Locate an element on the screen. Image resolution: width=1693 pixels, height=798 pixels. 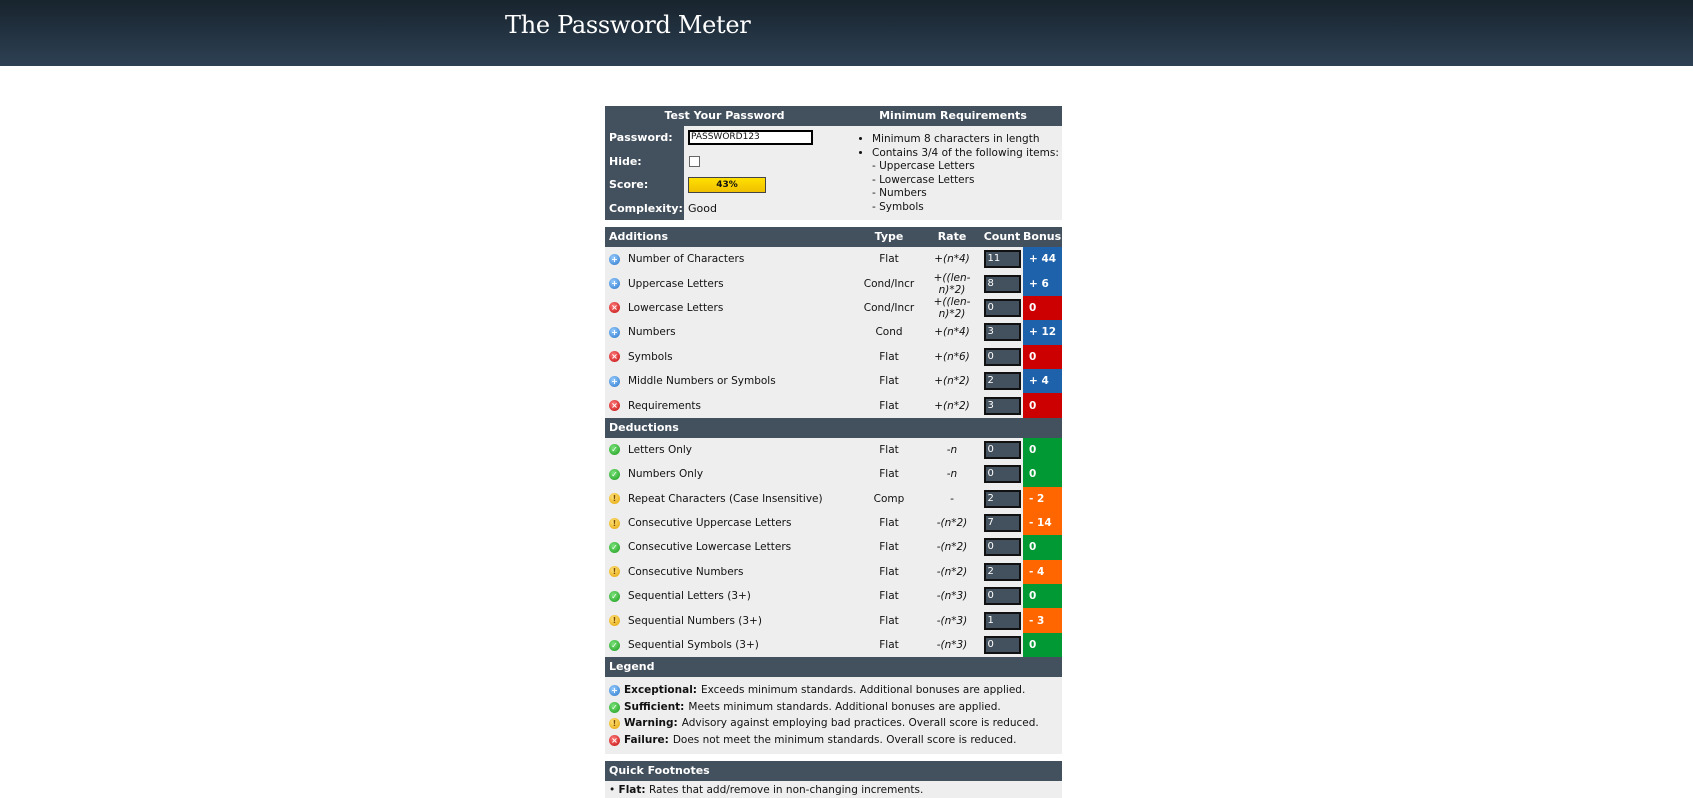
row-rate: +(n*4) is located at coordinates (952, 332).